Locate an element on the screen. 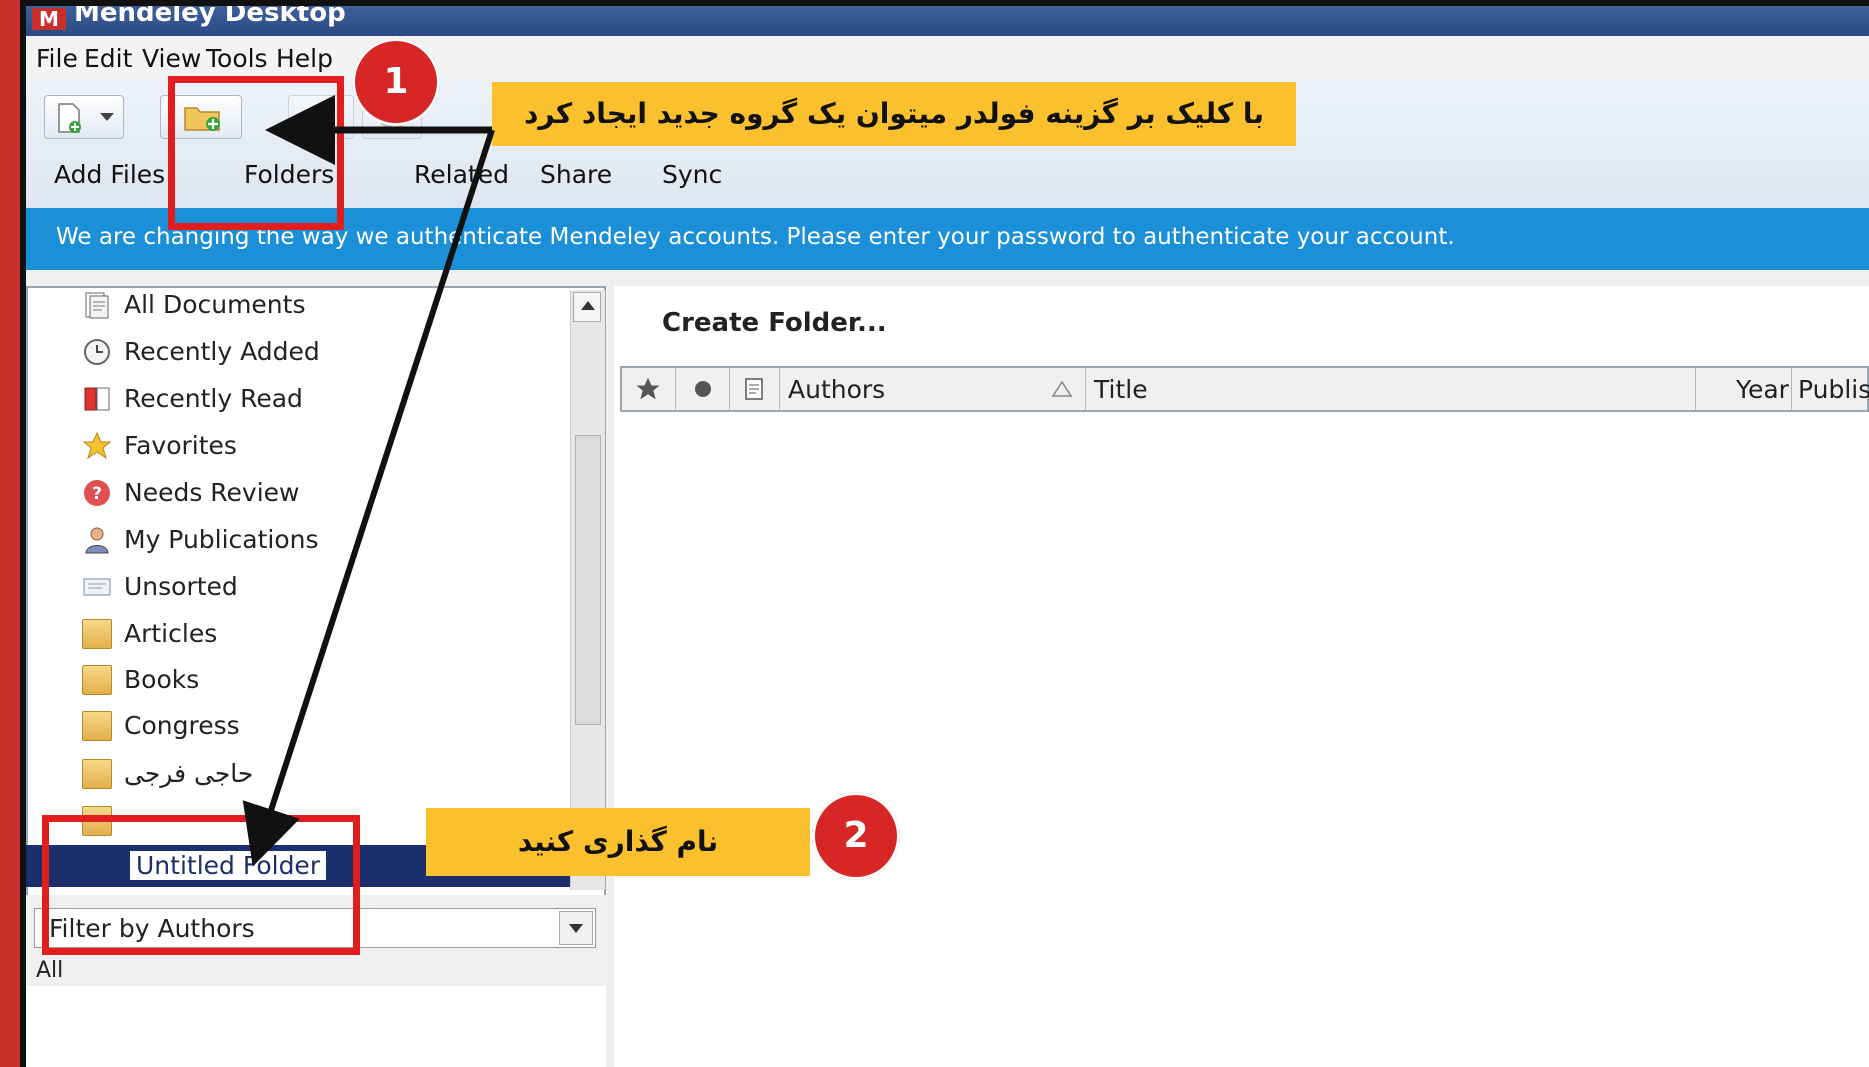 The height and width of the screenshot is (1067, 1869). annotation-arrows is located at coordinates (368, 481).